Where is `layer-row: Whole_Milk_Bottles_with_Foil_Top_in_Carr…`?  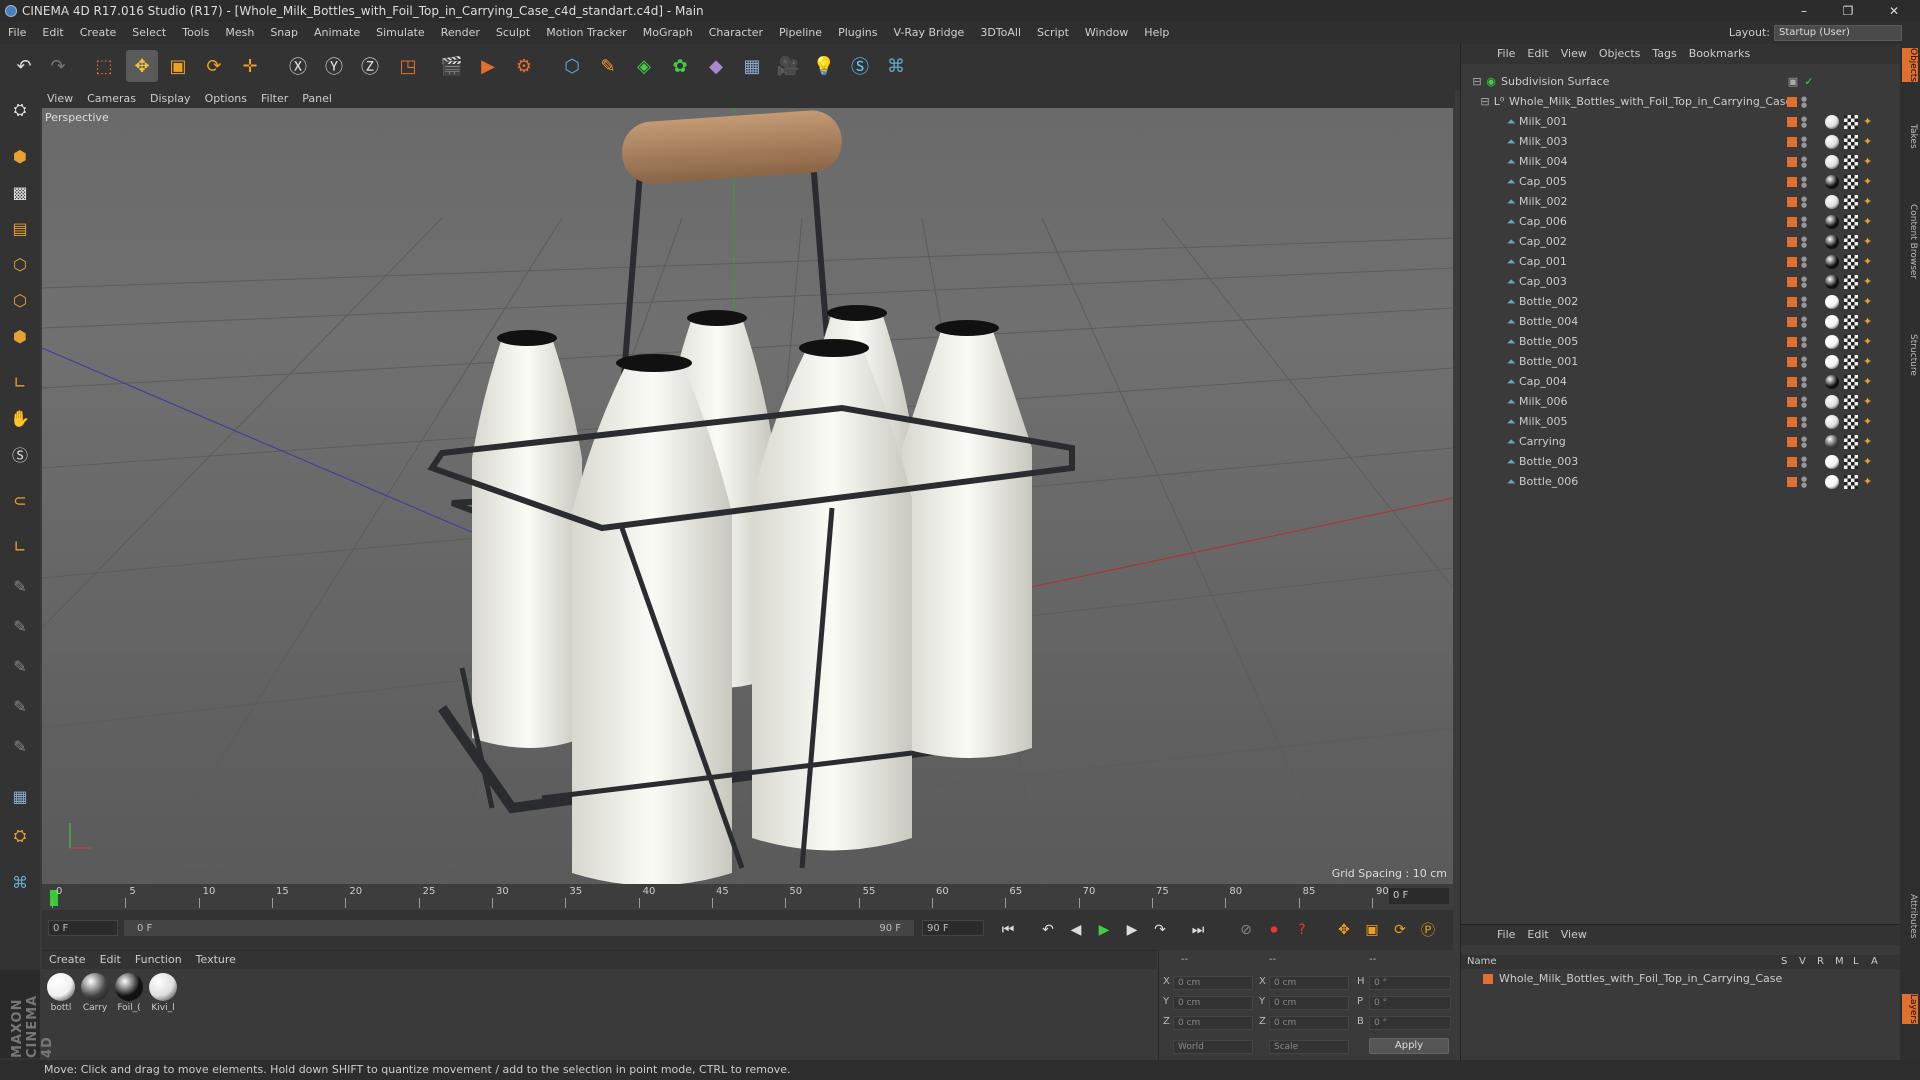
layer-row: Whole_Milk_Bottles_with_Foil_Top_in_Carr… is located at coordinates (1680, 979).